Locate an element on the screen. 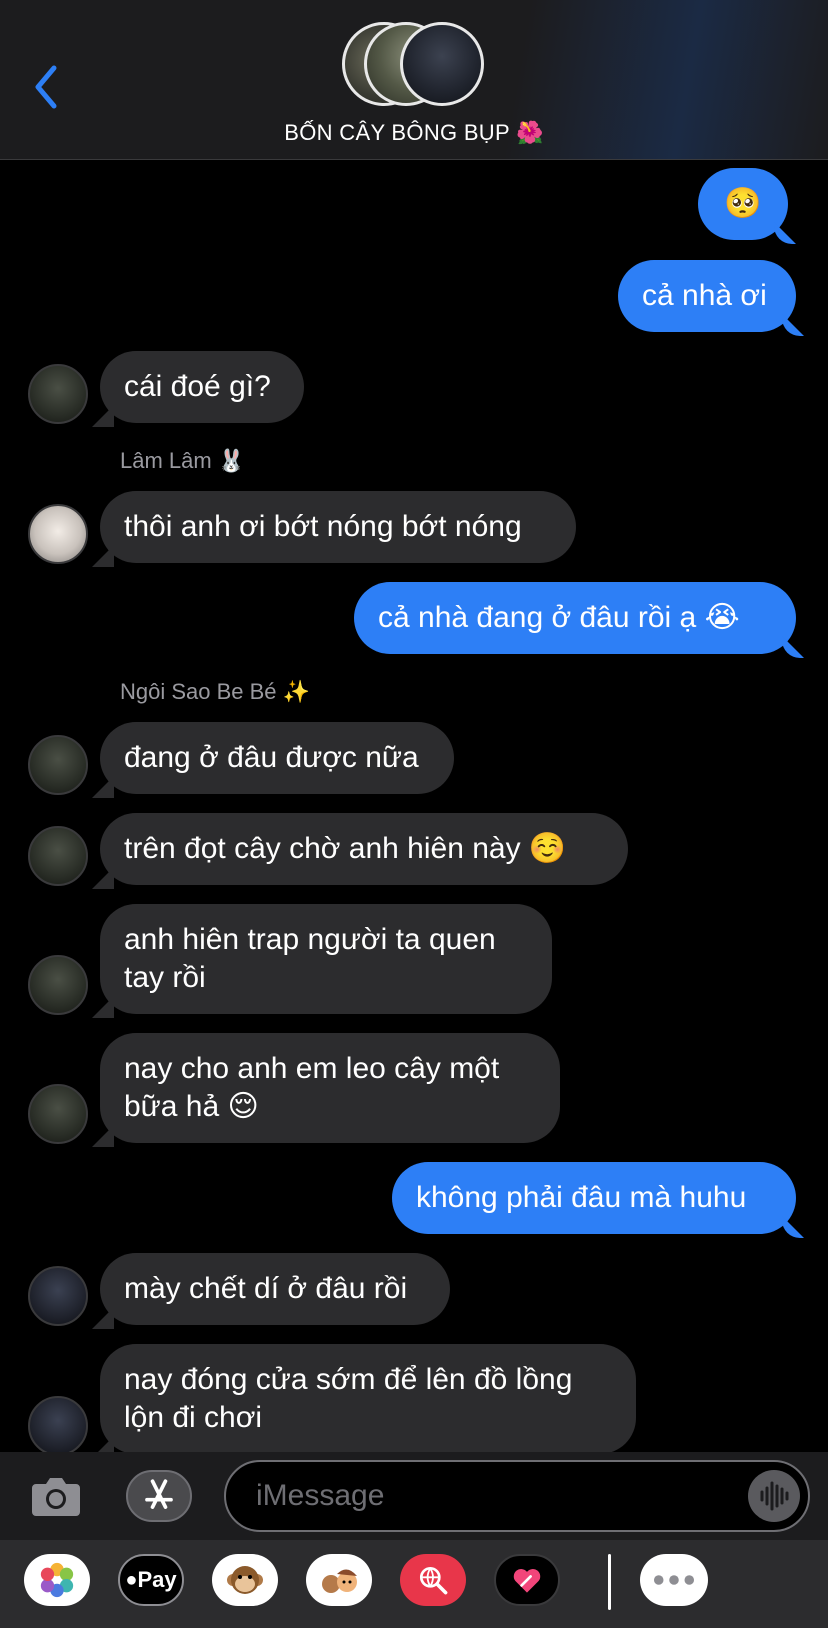 This screenshot has width=828, height=1628. message-bubble-incoming: trên đọt cây chờ anh hiên này ☺️ is located at coordinates (364, 849).